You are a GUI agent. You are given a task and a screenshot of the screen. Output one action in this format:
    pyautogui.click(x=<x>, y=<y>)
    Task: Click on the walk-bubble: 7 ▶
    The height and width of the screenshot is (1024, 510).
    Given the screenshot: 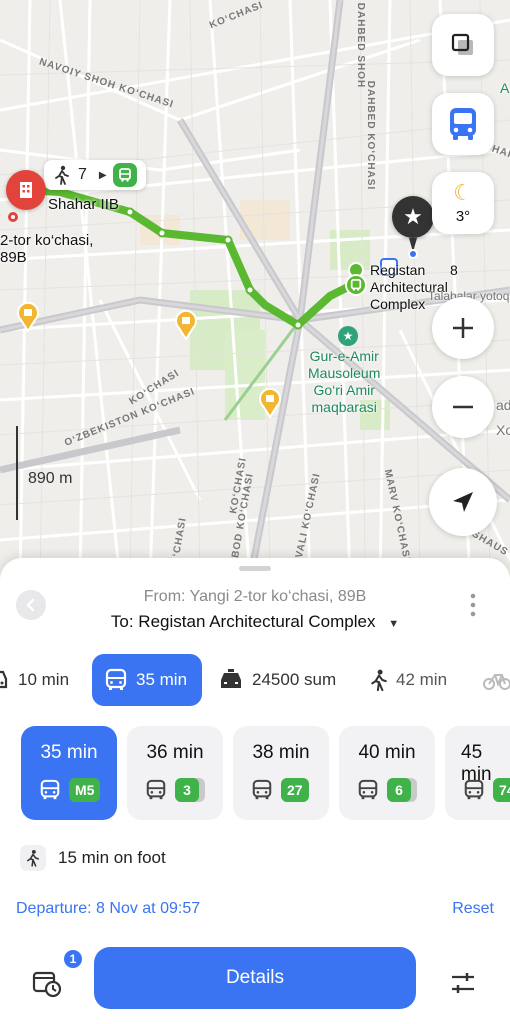 What is the action you would take?
    pyautogui.click(x=95, y=175)
    